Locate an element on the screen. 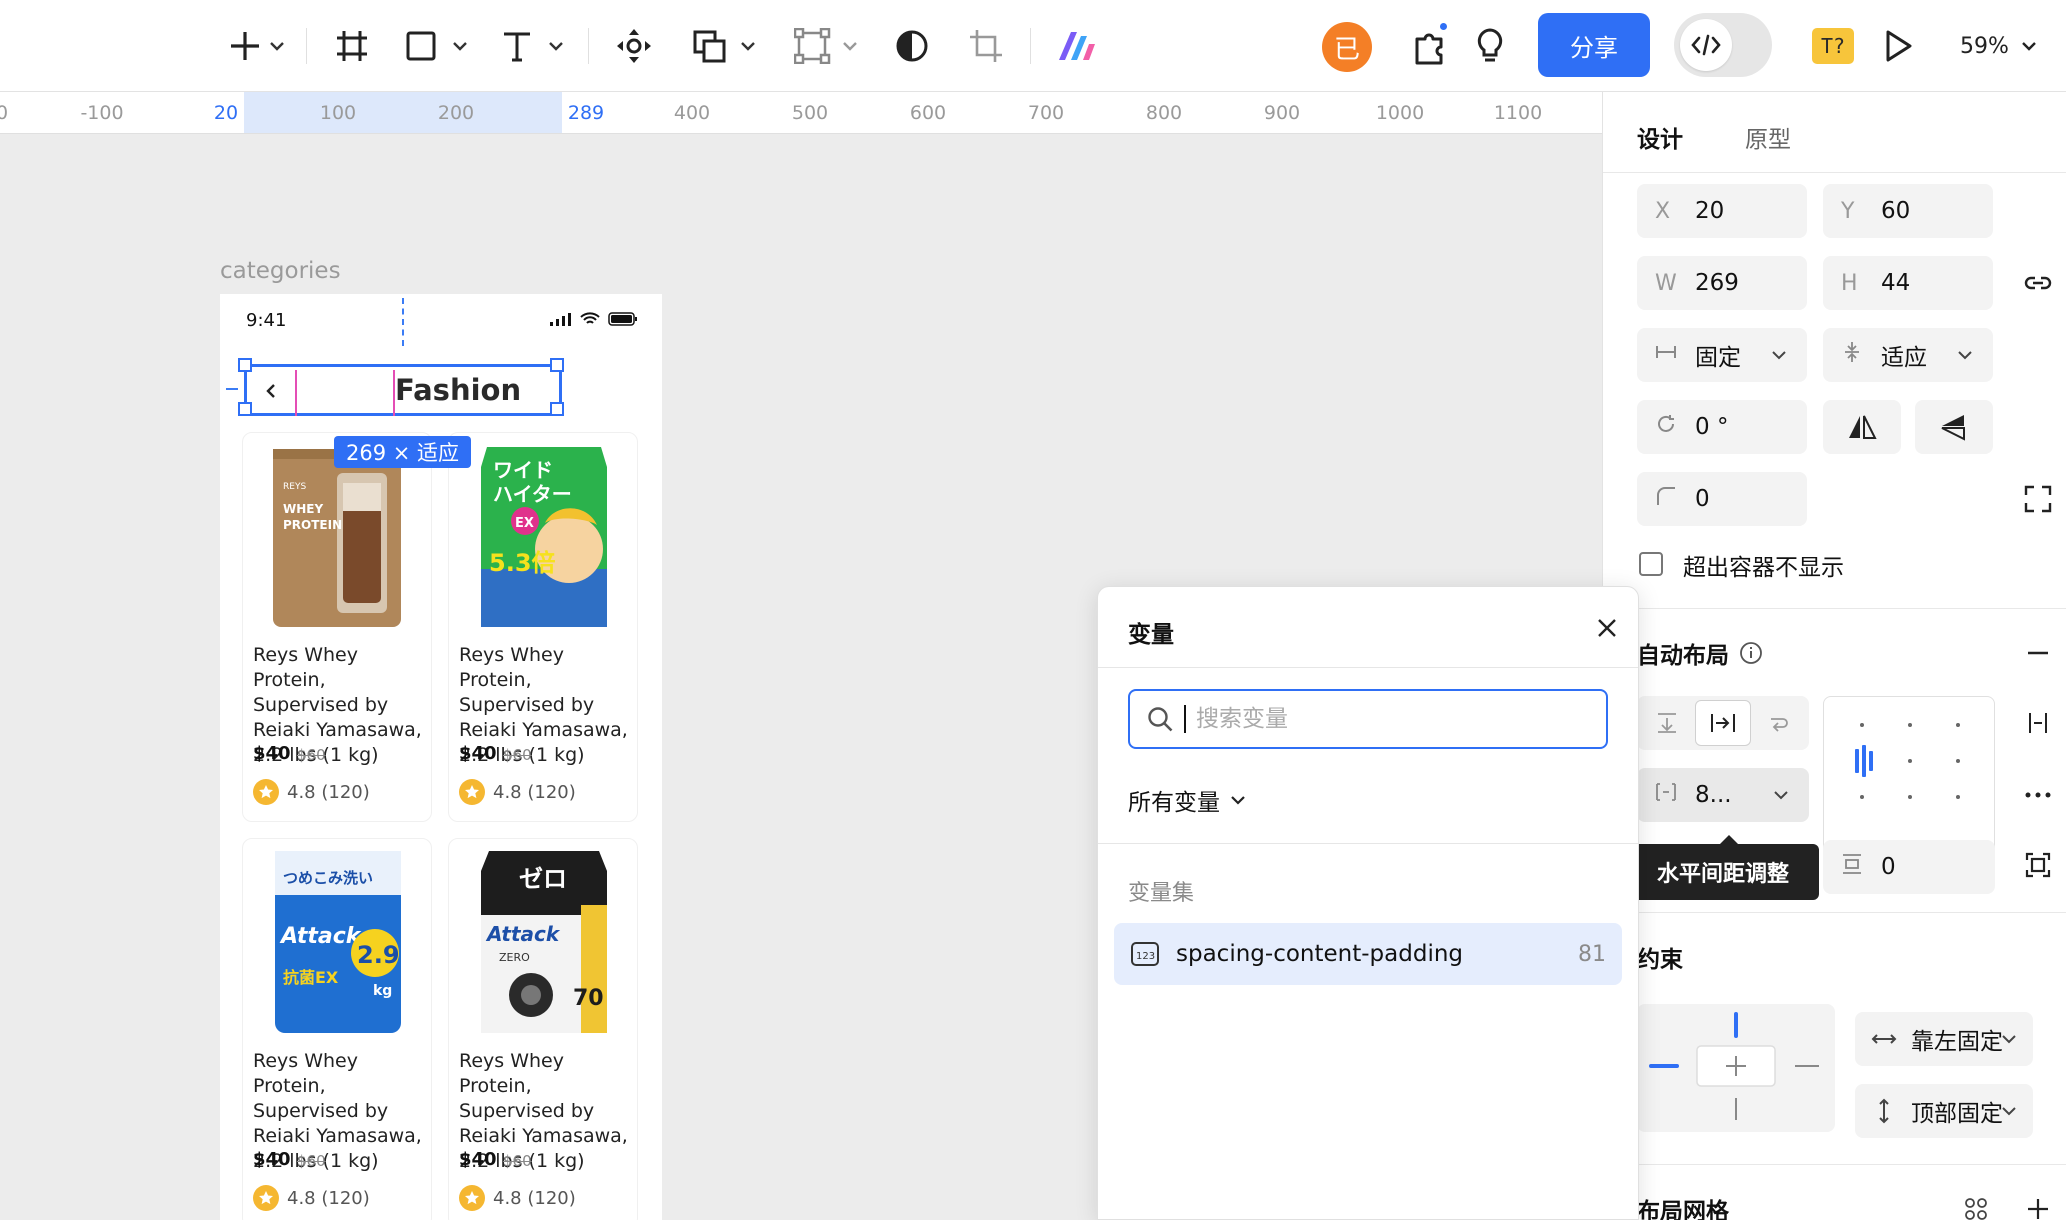  rotation-field: 0 ° is located at coordinates (1722, 427).